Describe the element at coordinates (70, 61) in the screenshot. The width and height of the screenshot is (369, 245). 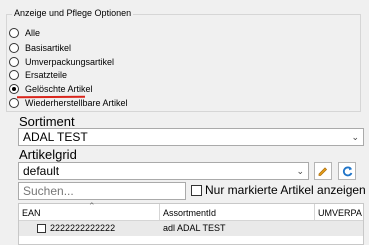
I see `radio-label: Umverpackungsartikel` at that location.